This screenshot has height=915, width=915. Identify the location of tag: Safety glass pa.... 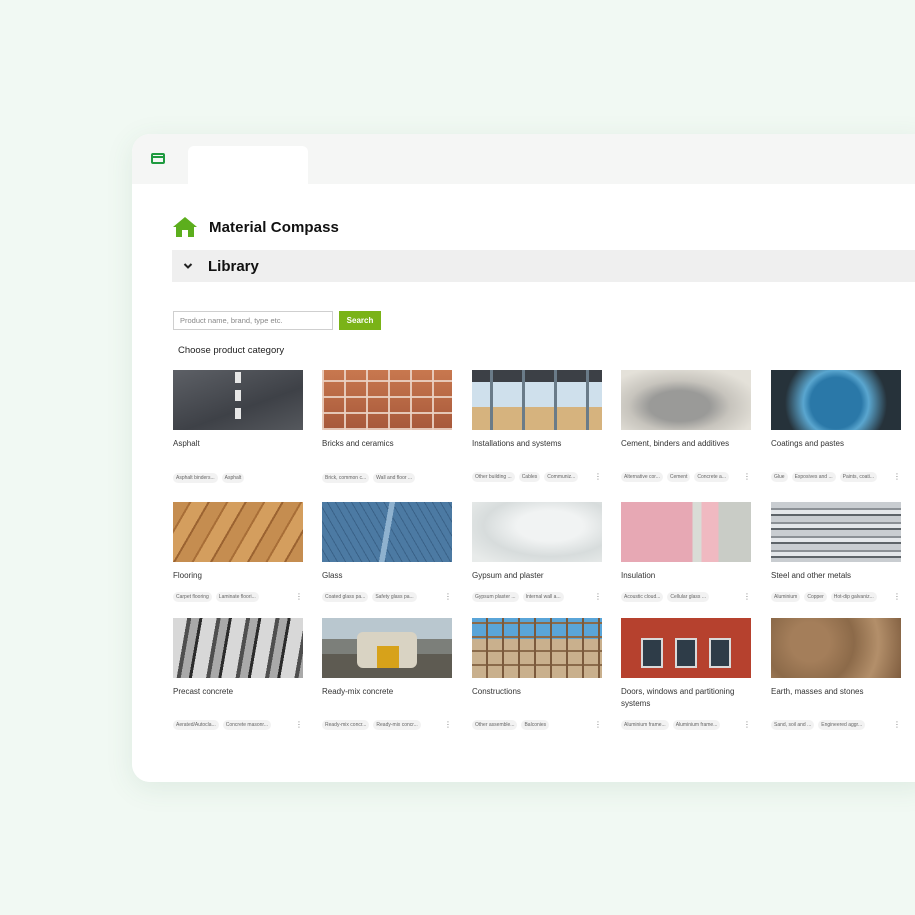
(394, 597).